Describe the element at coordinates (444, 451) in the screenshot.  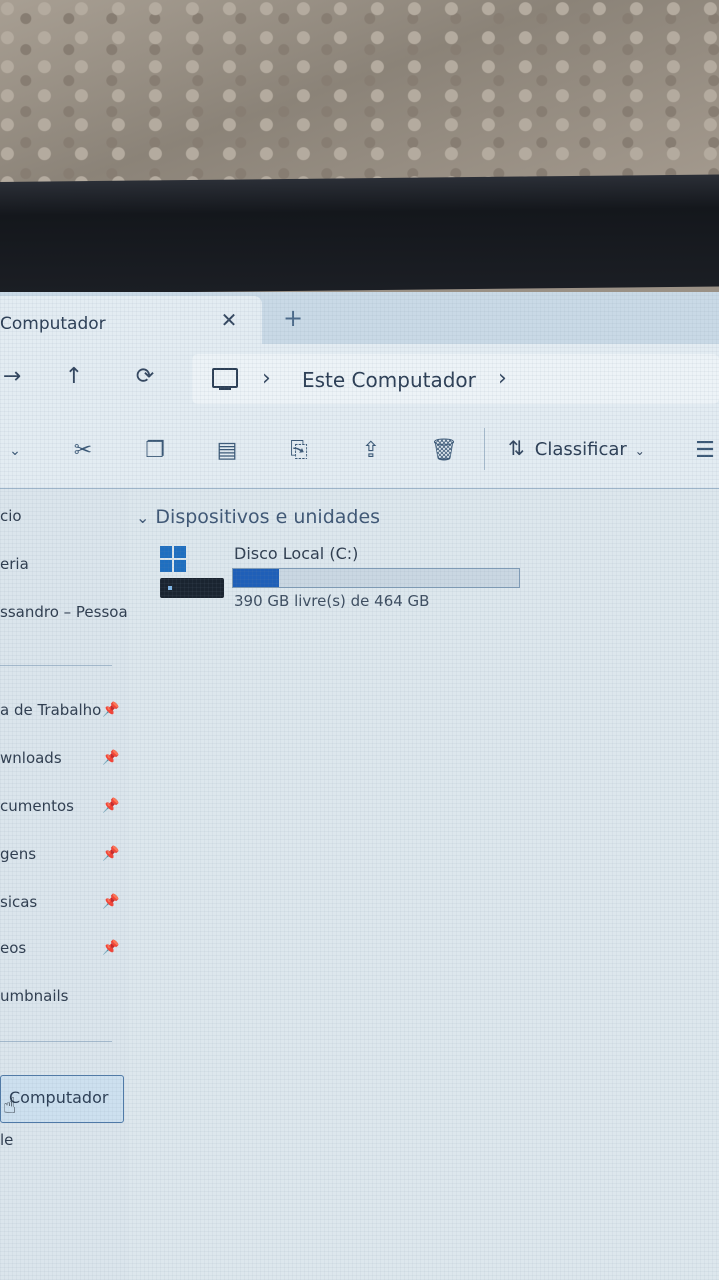
I see `delete-icon: 🗑` at that location.